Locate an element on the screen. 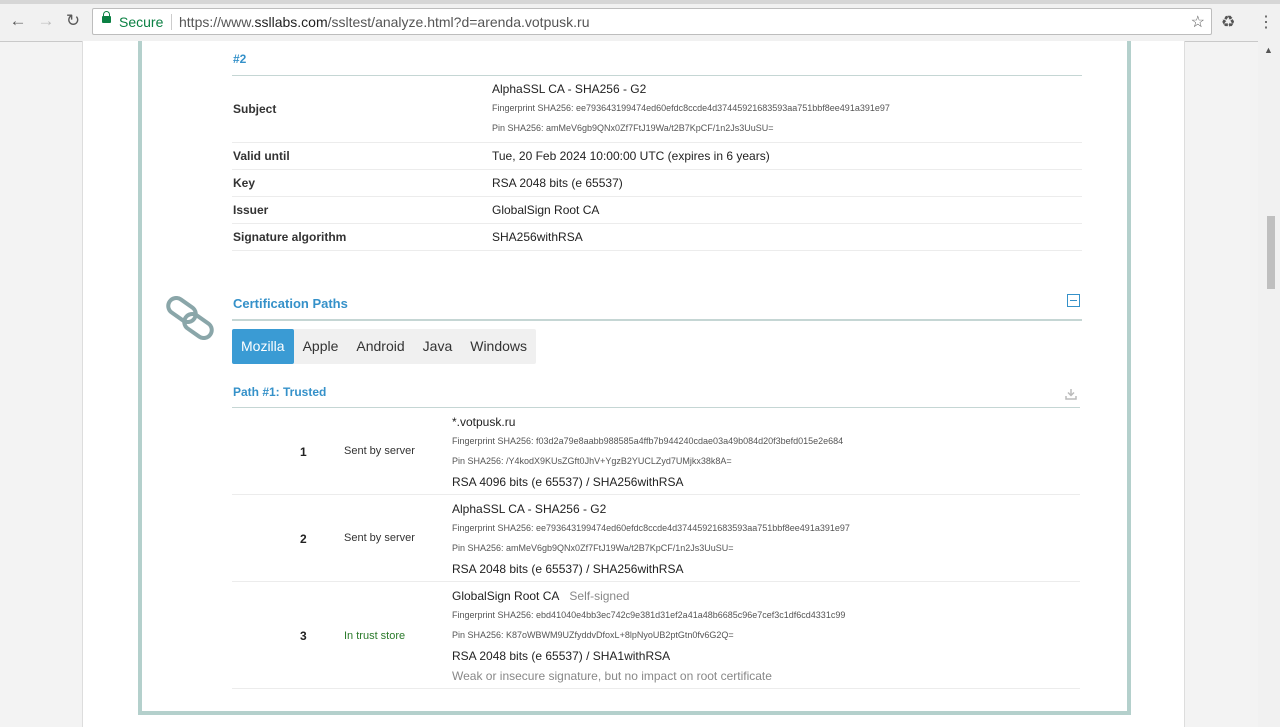 The height and width of the screenshot is (727, 1280). key-key: Key is located at coordinates (244, 183).